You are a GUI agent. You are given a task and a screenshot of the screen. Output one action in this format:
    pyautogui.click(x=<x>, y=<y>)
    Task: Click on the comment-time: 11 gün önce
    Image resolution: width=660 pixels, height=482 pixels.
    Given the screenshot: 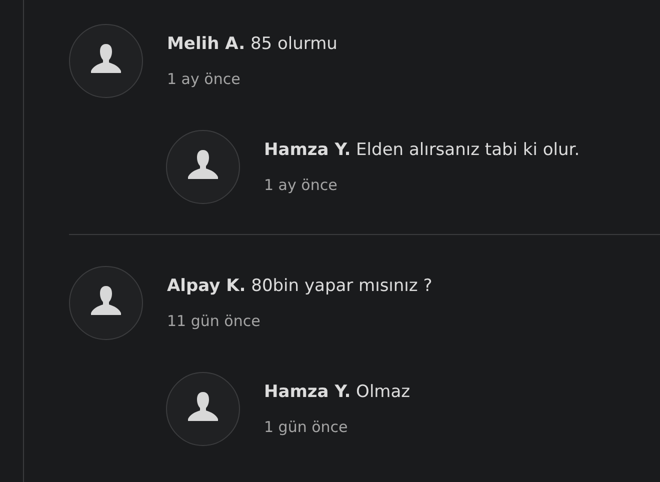 What is the action you would take?
    pyautogui.click(x=214, y=321)
    